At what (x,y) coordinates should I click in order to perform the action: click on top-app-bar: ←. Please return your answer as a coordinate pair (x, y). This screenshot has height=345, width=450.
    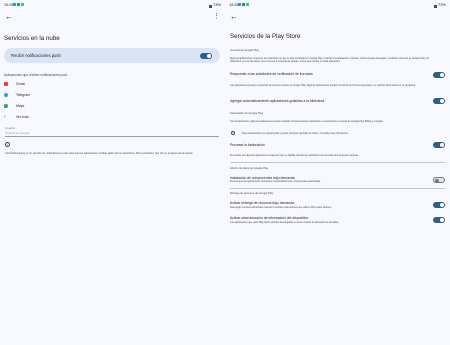
    Looking at the image, I should click on (337, 17).